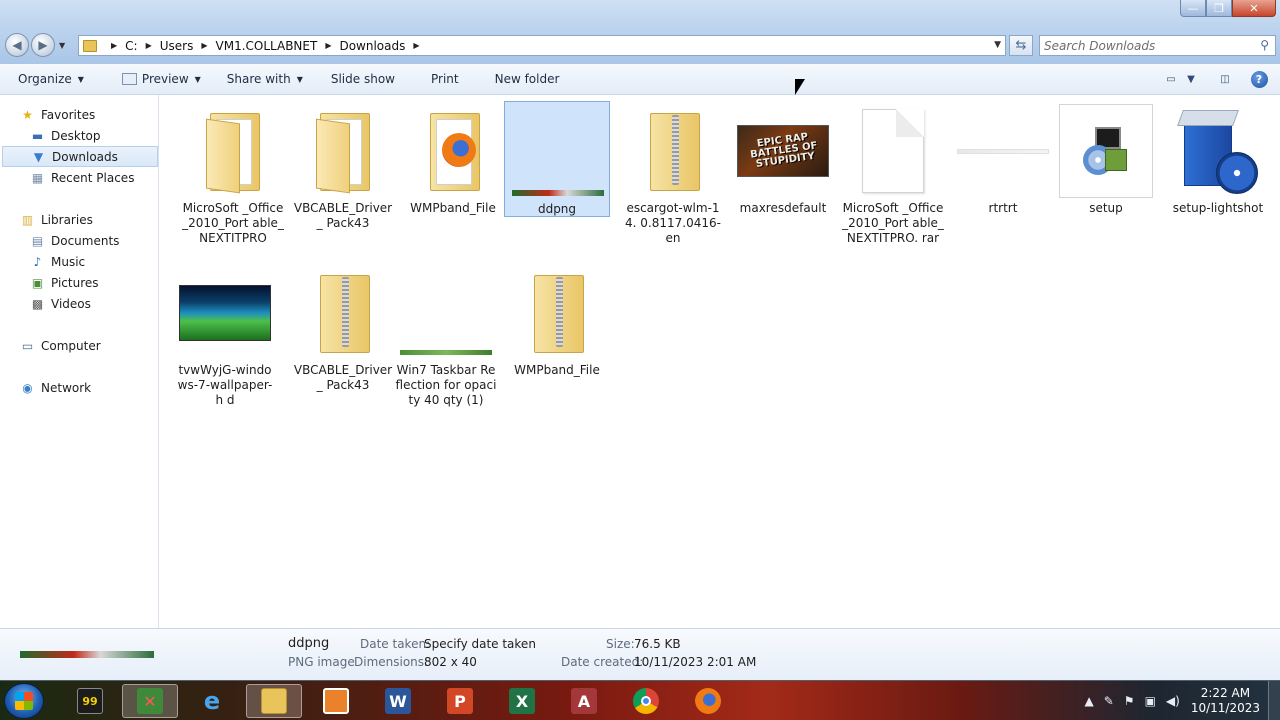 This screenshot has height=720, width=1280. I want to click on nav-libraries: ▥ Libraries, so click(88, 219).